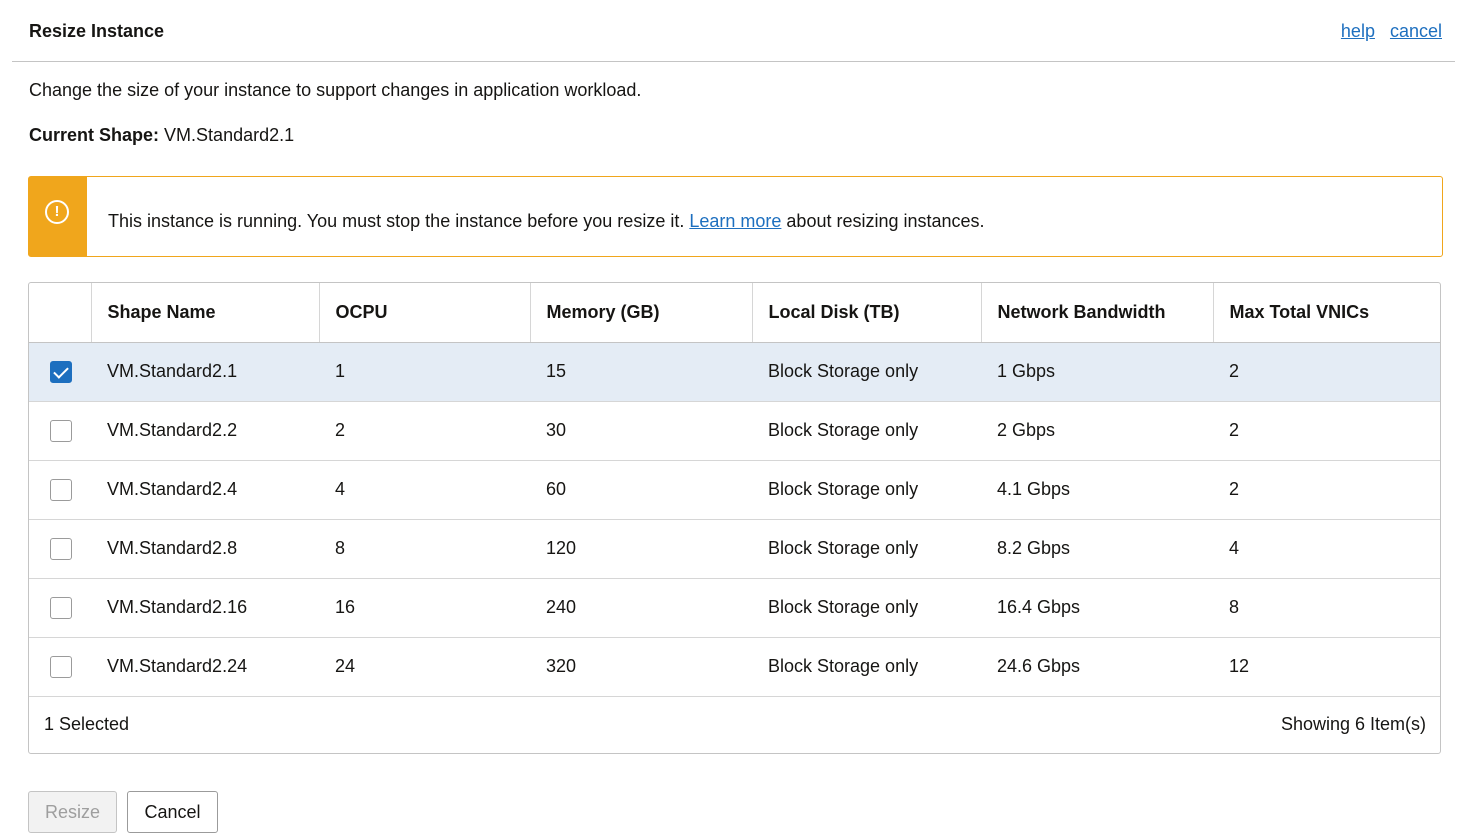 This screenshot has height=837, width=1463. I want to click on shape-name-cell: VM.Standard2.1, so click(205, 372).